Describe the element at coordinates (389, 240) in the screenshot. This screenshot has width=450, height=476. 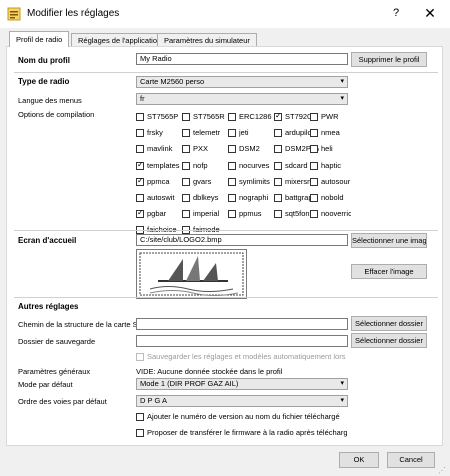
I see `select-image-button: Sélectionner une image` at that location.